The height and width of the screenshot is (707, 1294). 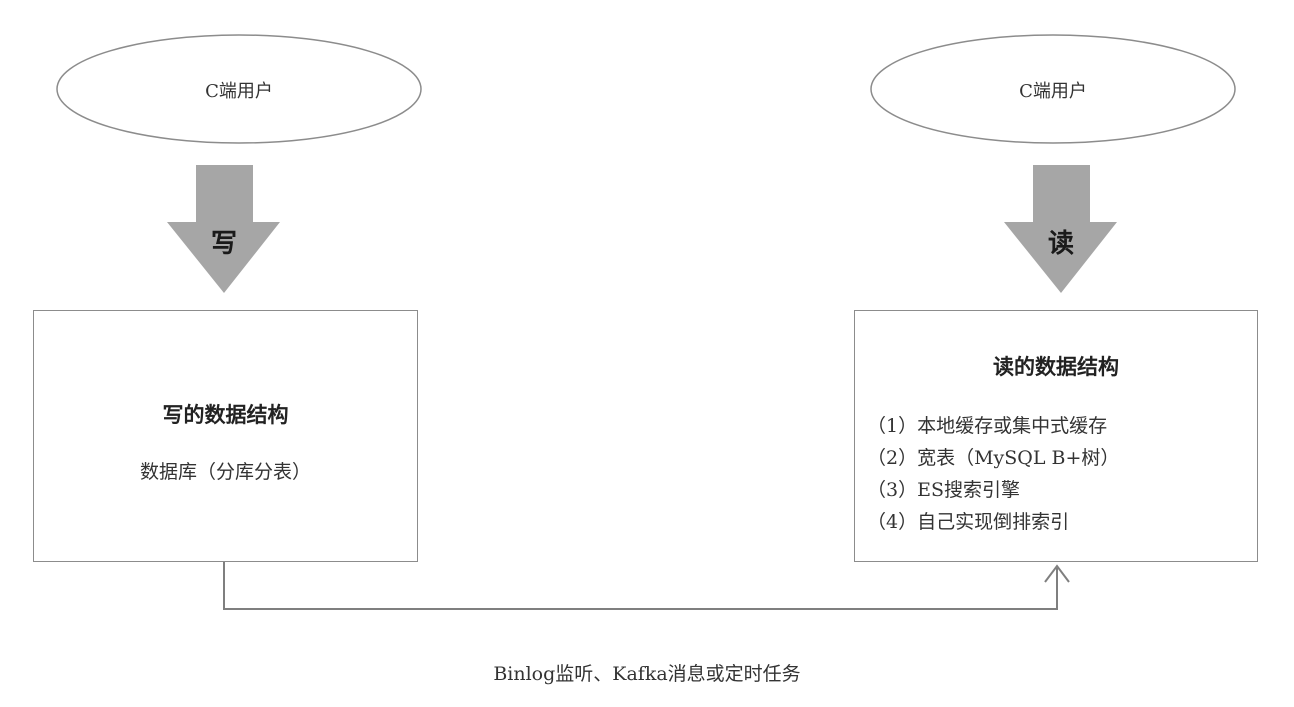 I want to click on right-user-label: C端用户, so click(x=1053, y=91).